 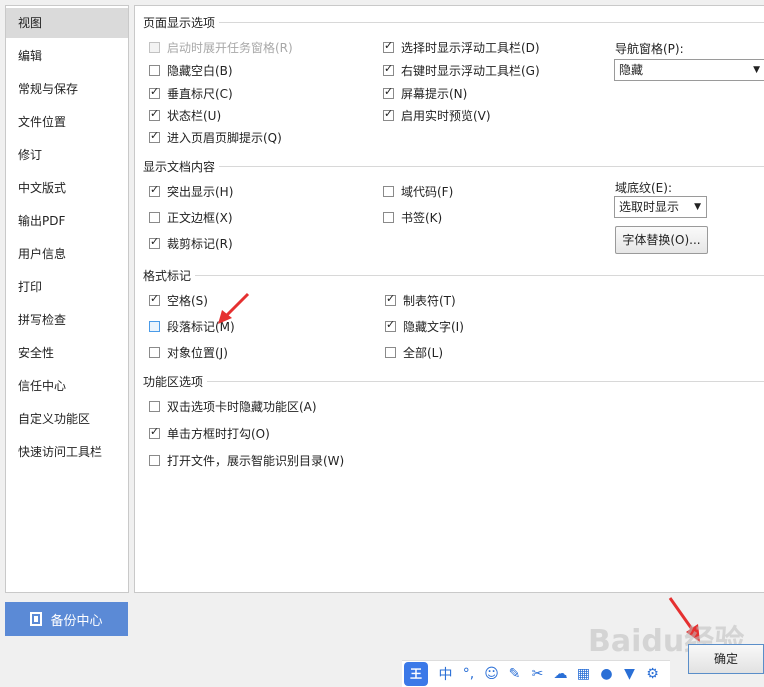 I want to click on option-label: 突出显示(H), so click(x=200, y=191).